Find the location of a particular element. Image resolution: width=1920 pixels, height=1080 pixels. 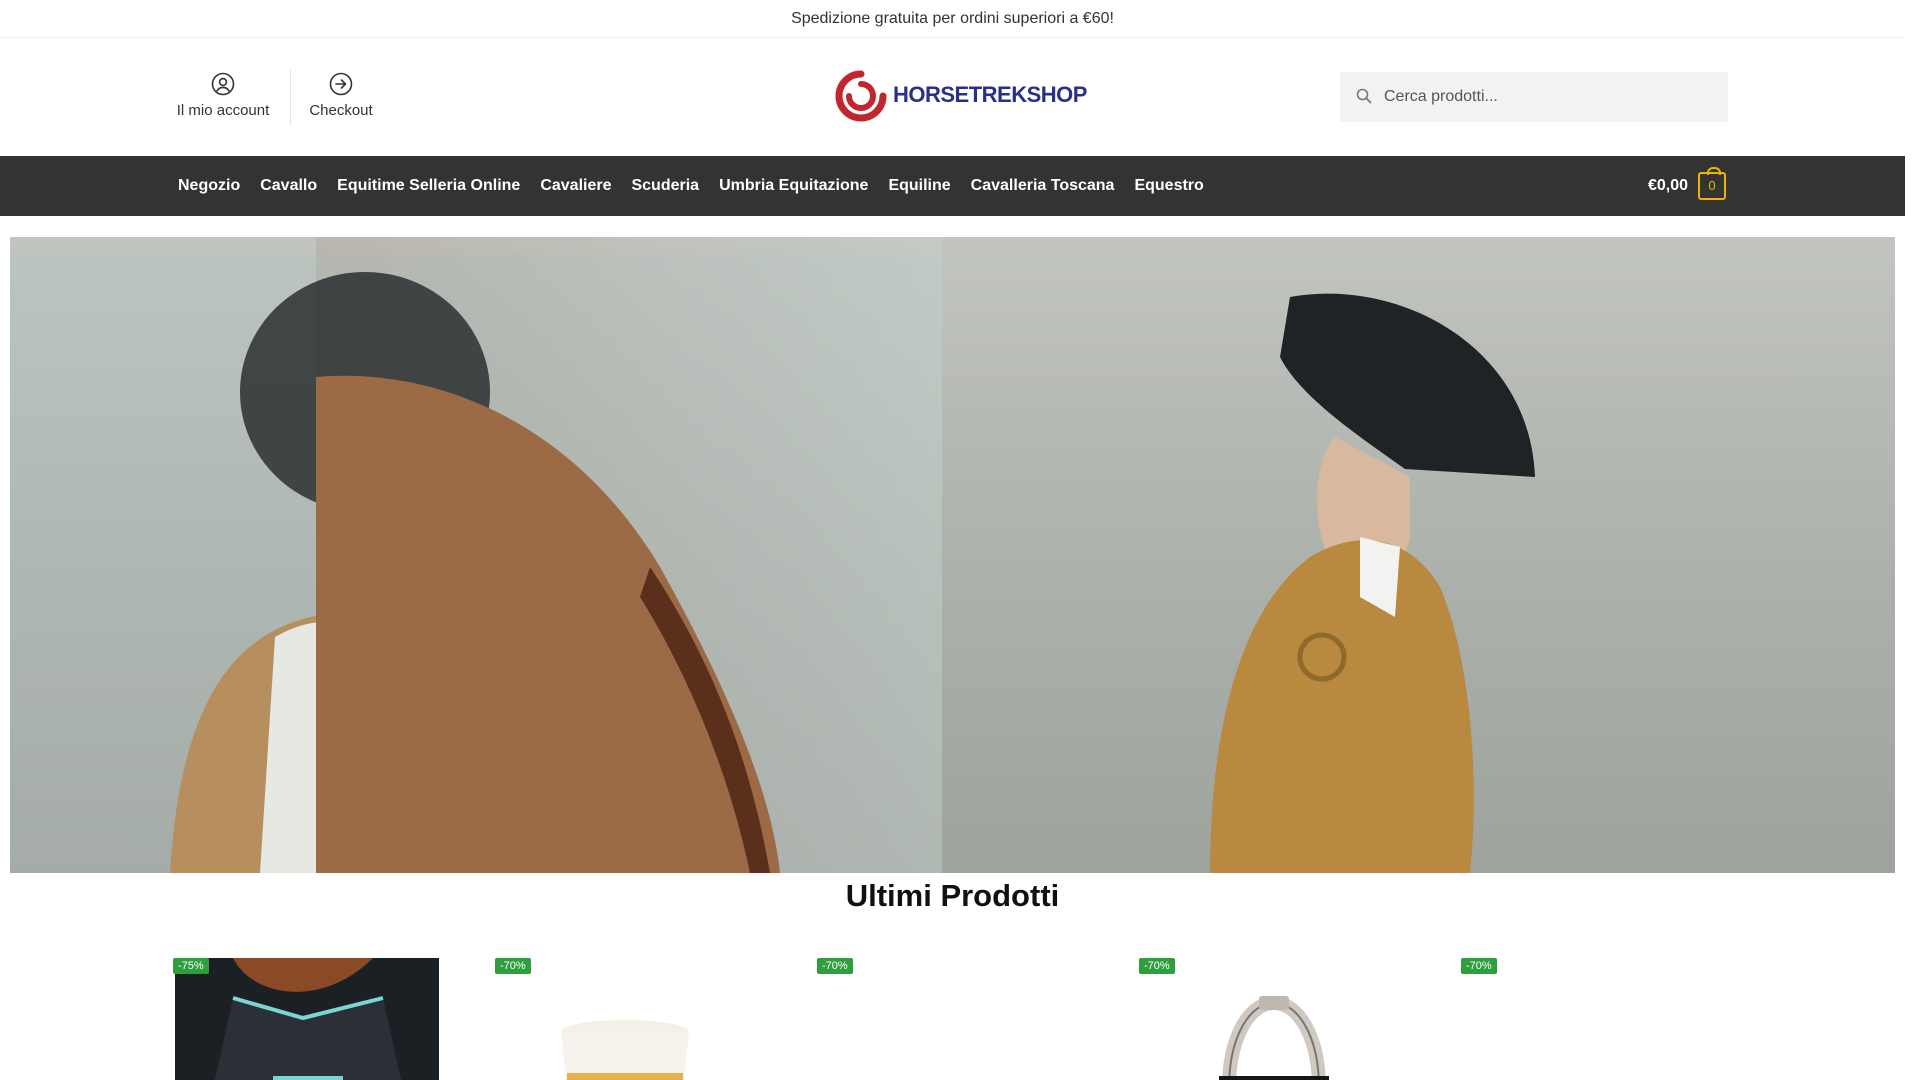

nav-item-equiline: Equiline is located at coordinates (919, 186).